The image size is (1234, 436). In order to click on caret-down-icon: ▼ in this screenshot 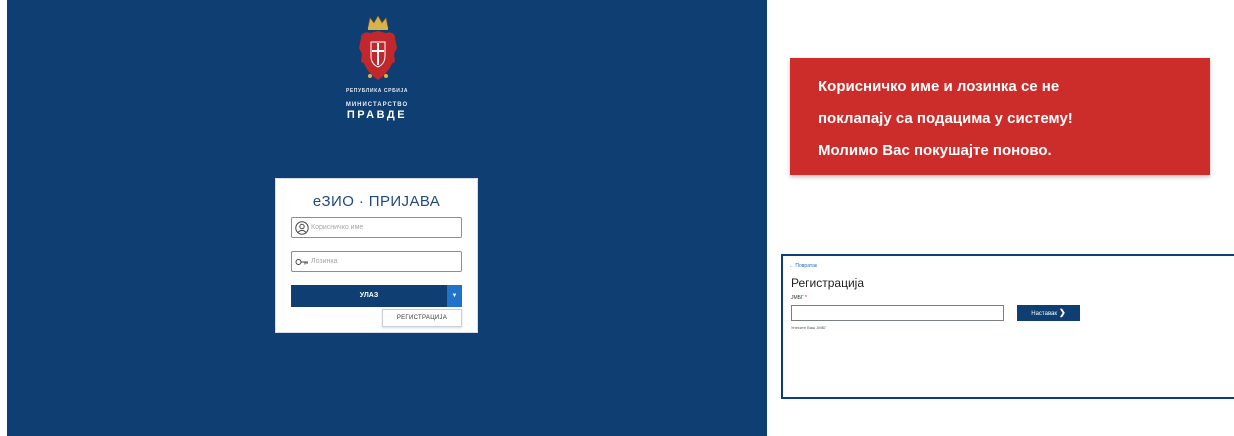, I will do `click(454, 296)`.